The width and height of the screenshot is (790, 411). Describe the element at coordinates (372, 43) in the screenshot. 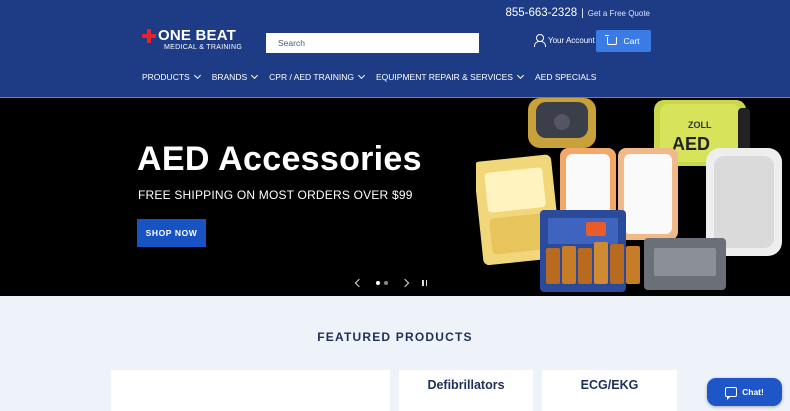

I see `search-input` at that location.